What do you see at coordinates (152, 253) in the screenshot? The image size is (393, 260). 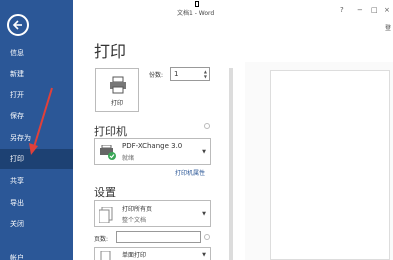 I see `sides-select: 单面打印 ▼` at bounding box center [152, 253].